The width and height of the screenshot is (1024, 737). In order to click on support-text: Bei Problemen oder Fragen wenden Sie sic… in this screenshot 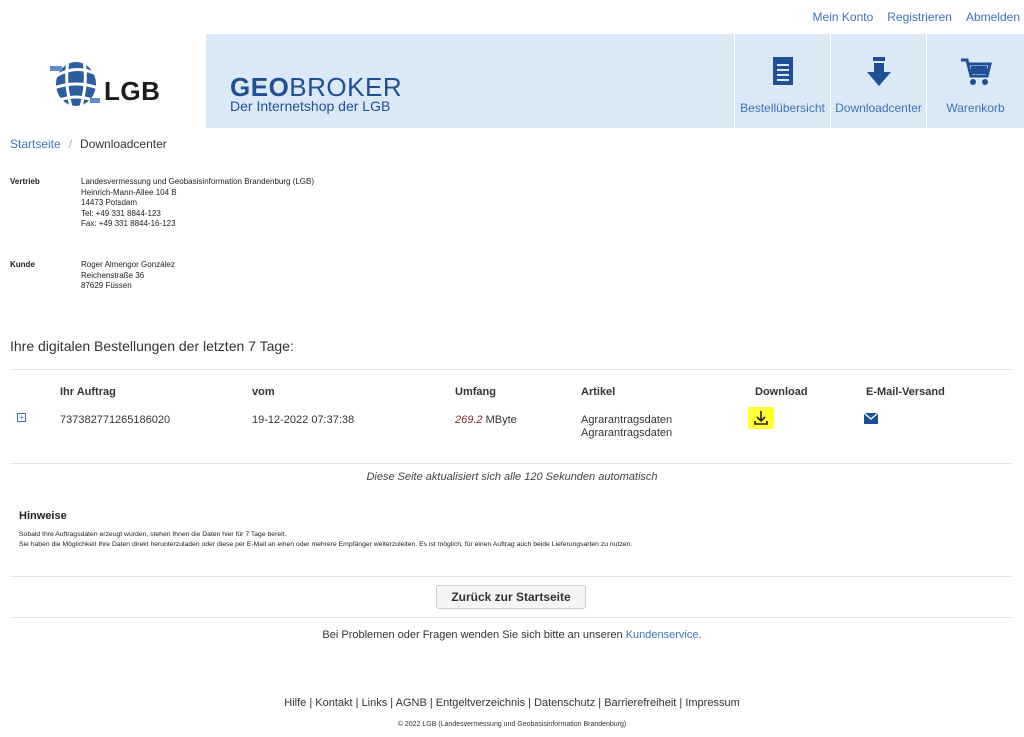, I will do `click(474, 635)`.